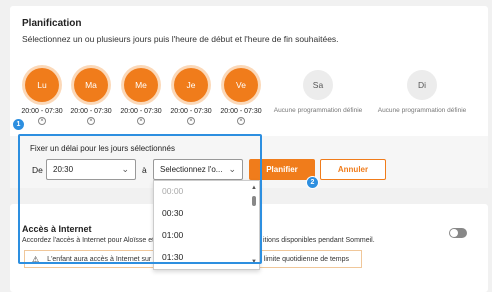 This screenshot has width=492, height=292. Describe the element at coordinates (241, 85) in the screenshot. I see `day-circle: Ve` at that location.